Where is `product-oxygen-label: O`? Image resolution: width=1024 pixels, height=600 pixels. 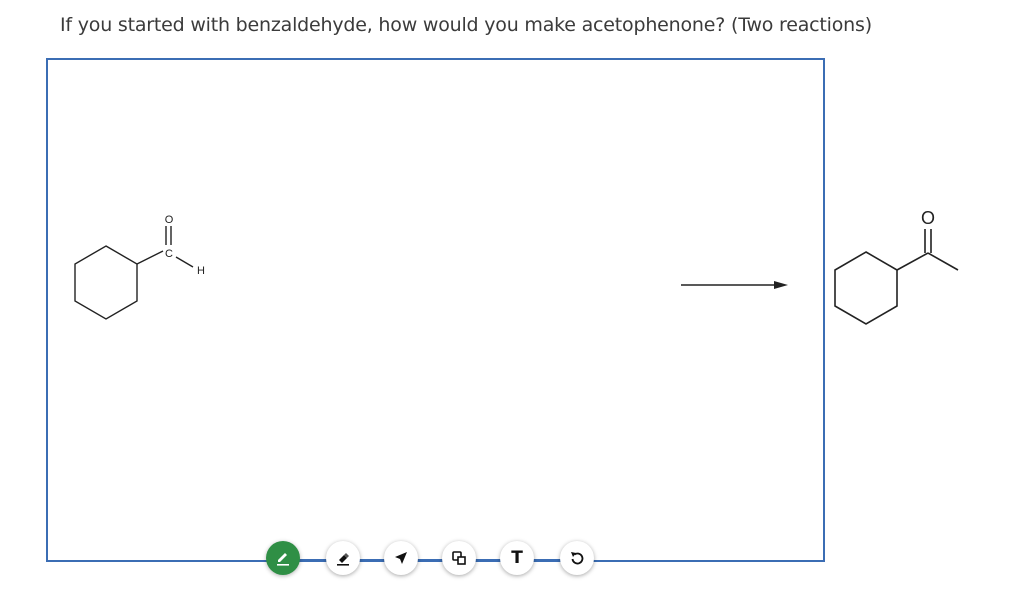 product-oxygen-label: O is located at coordinates (928, 218).